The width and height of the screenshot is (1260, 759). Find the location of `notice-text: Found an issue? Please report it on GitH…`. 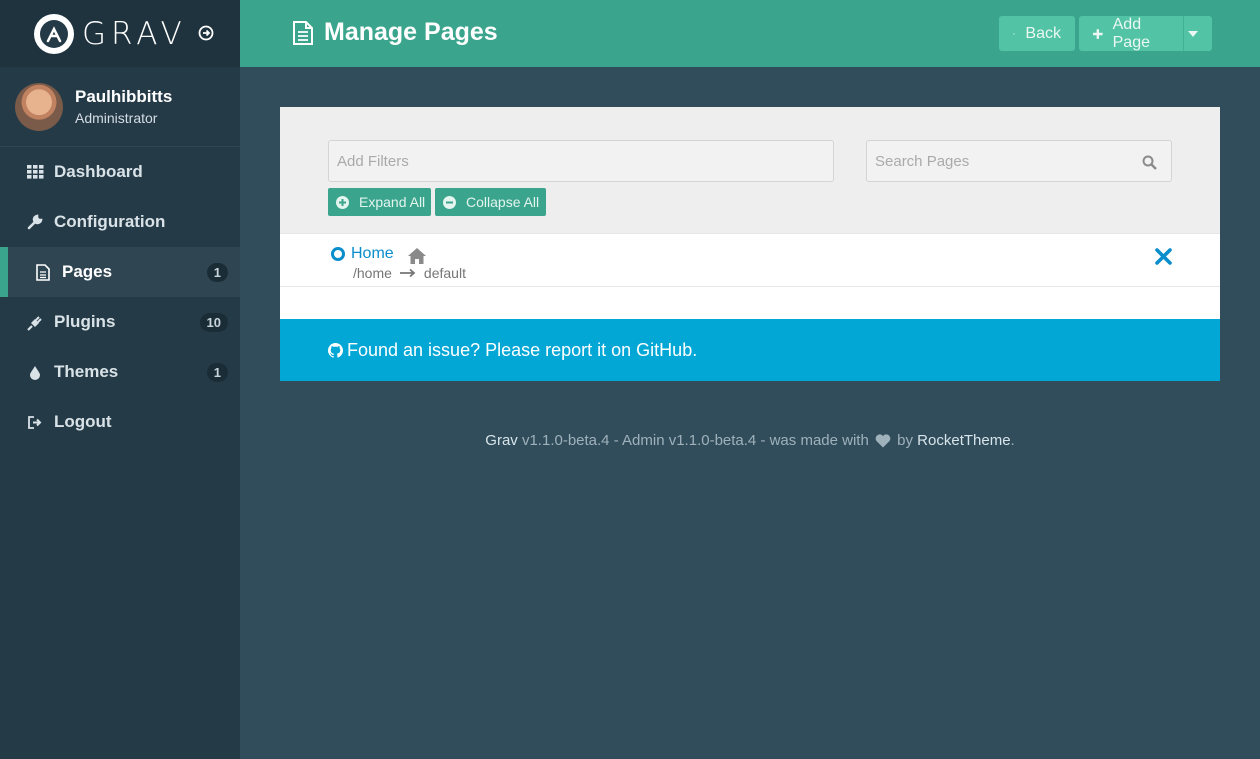

notice-text: Found an issue? Please report it on GitH… is located at coordinates (522, 349).